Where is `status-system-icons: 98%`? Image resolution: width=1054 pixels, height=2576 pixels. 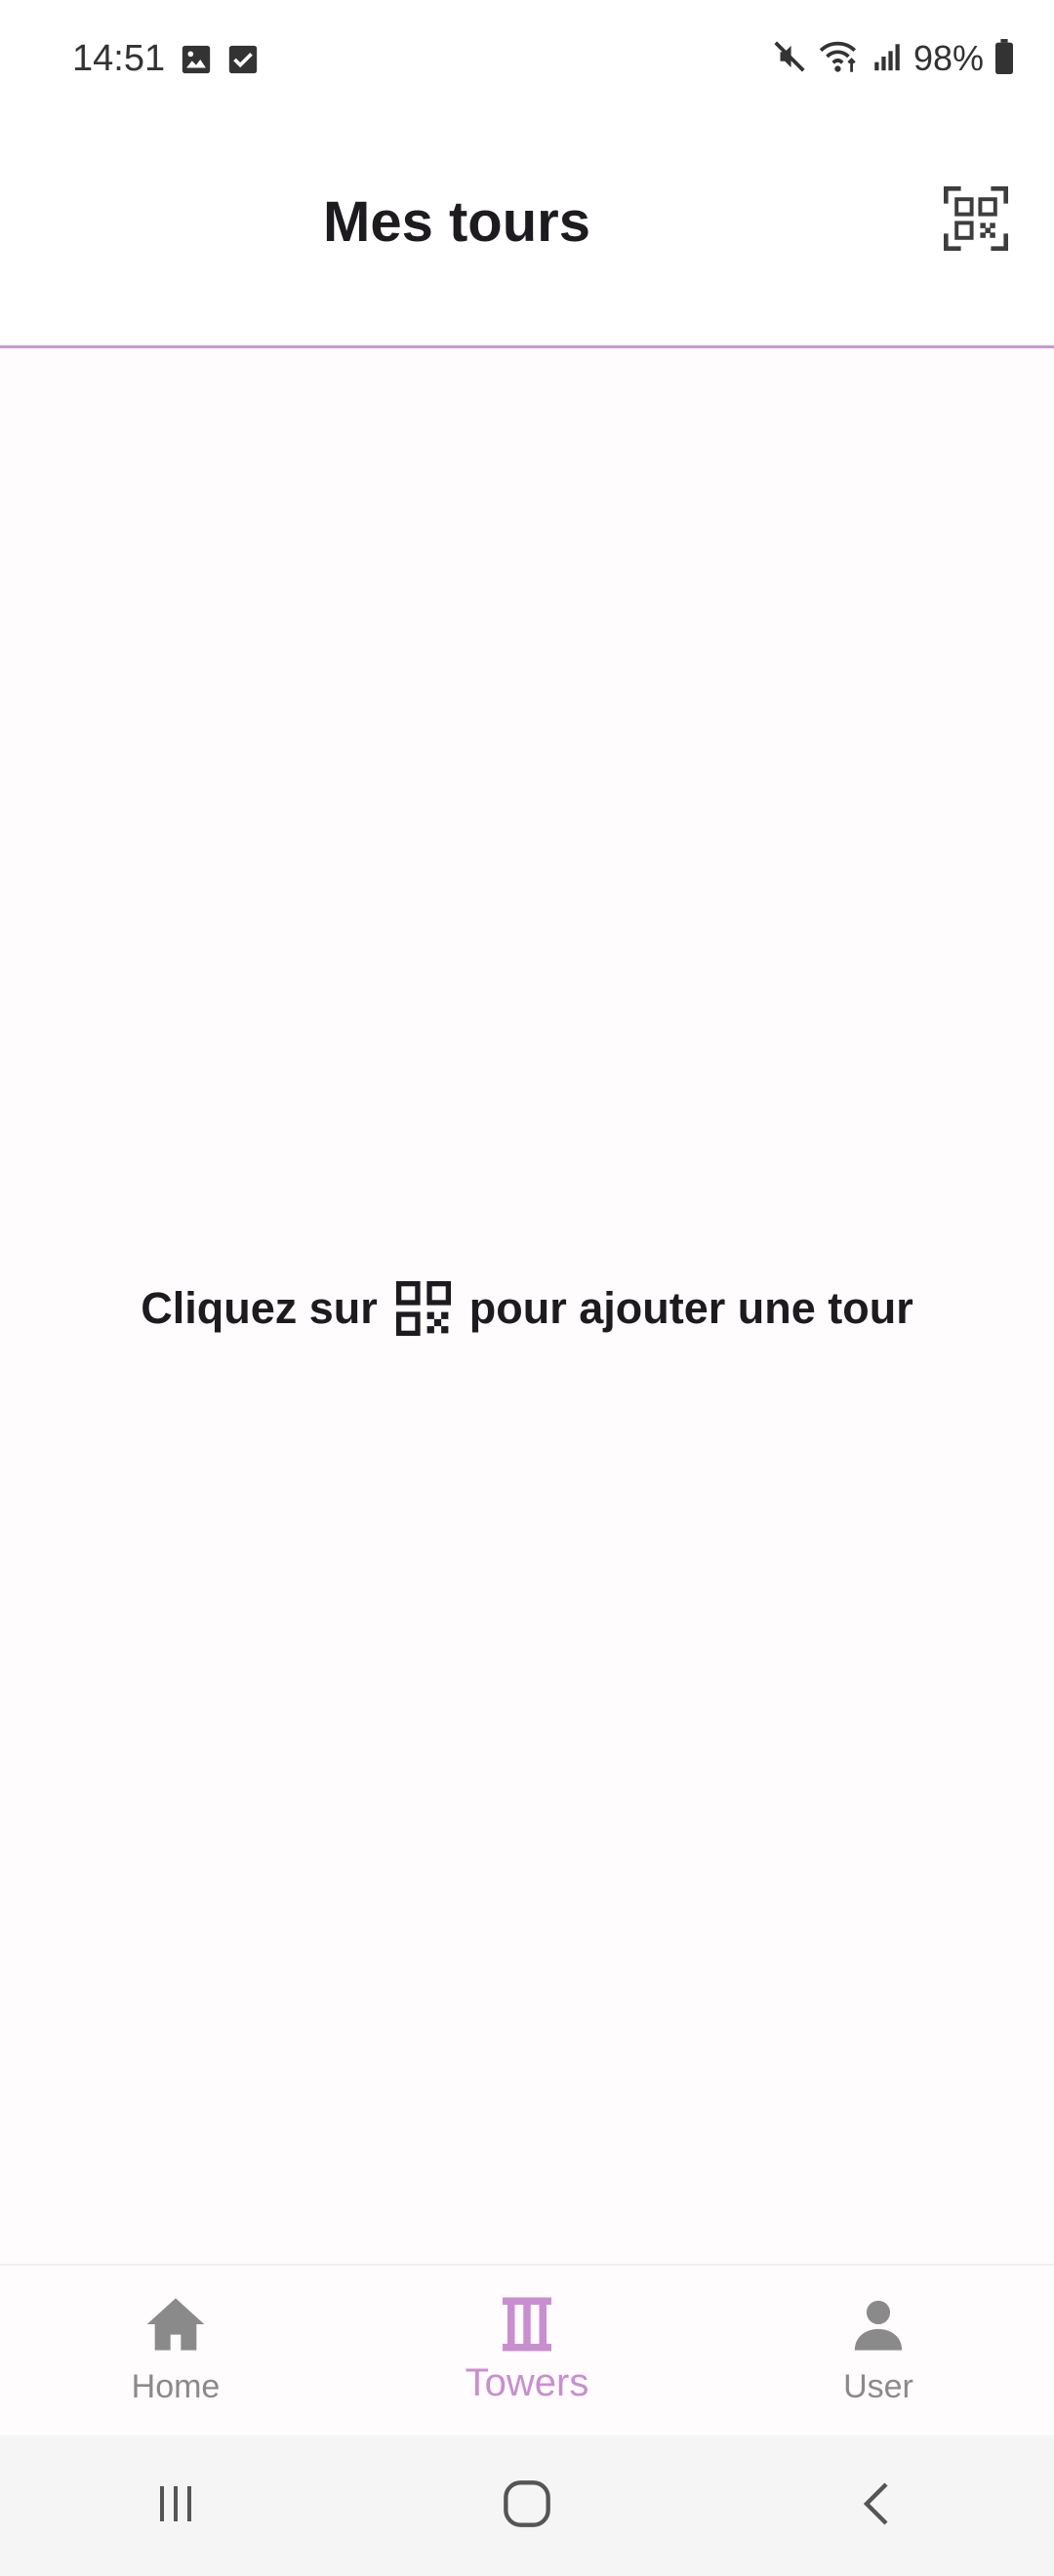
status-system-icons: 98% is located at coordinates (893, 58).